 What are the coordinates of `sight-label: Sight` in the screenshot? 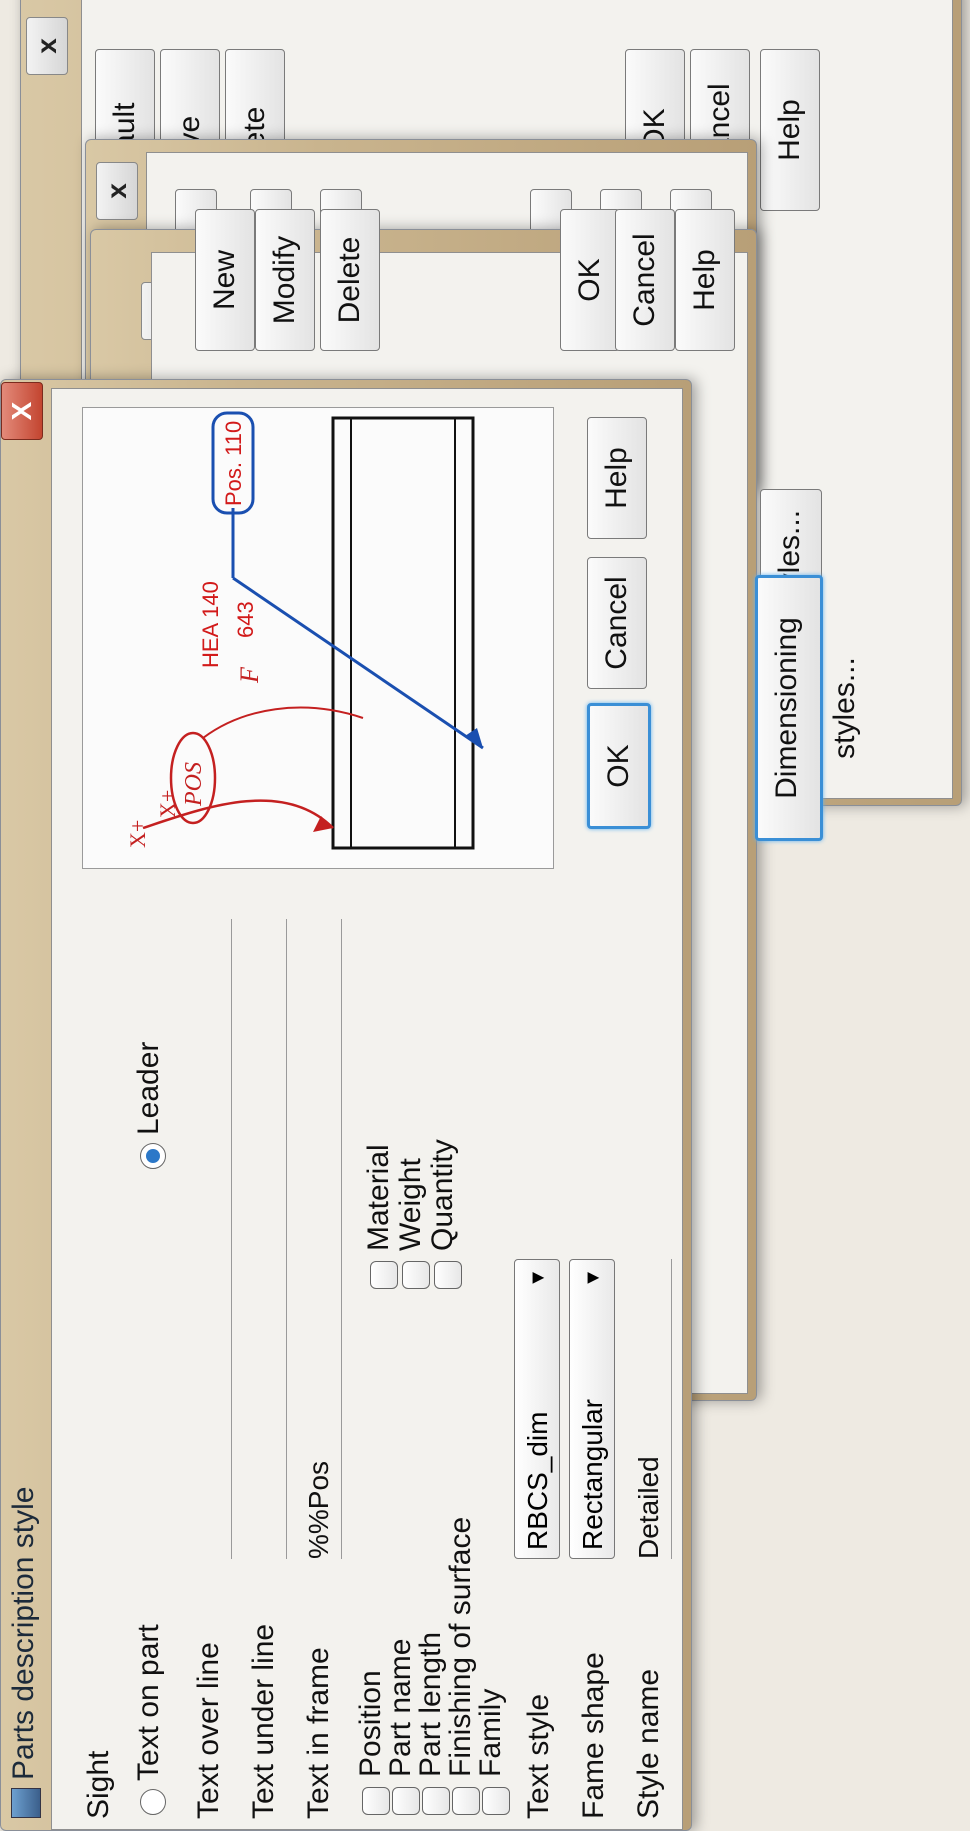 It's located at (98, 1784).